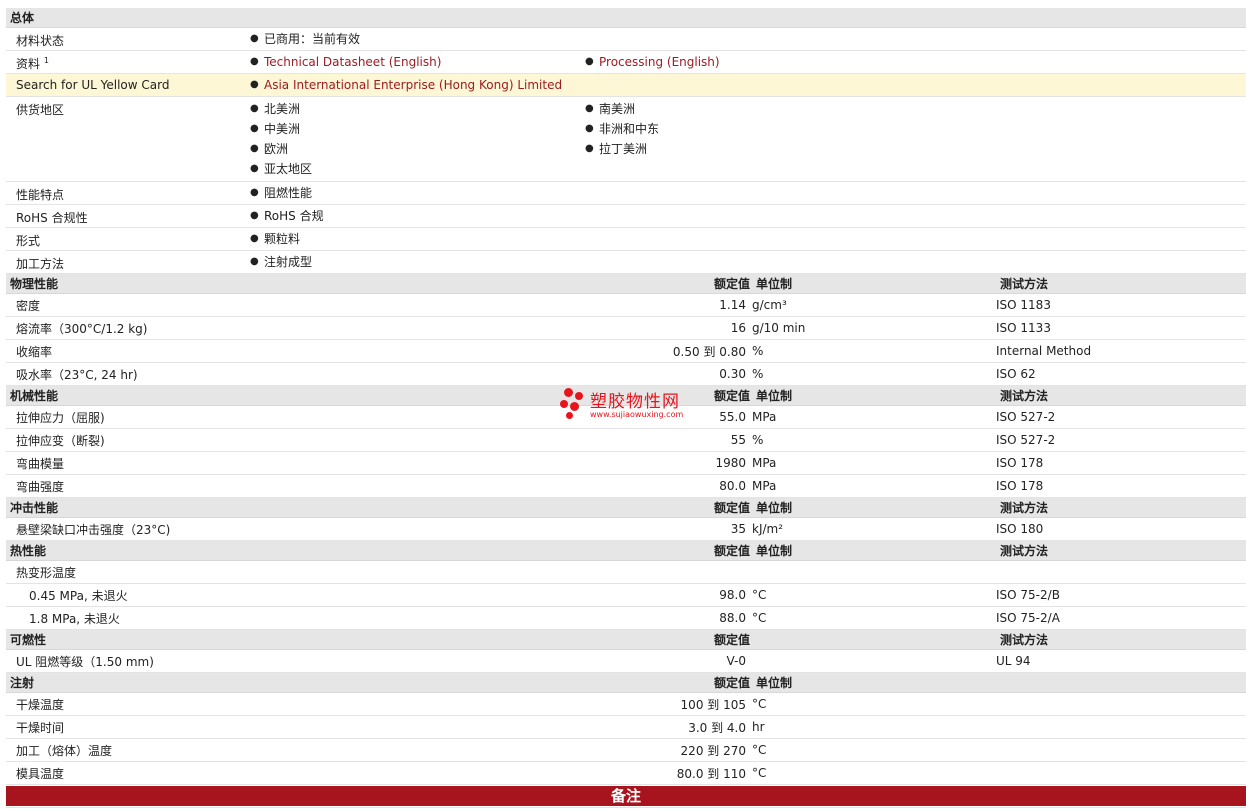 This screenshot has width=1246, height=810. What do you see at coordinates (779, 328) in the screenshot?
I see `property-unit: g/10 min` at bounding box center [779, 328].